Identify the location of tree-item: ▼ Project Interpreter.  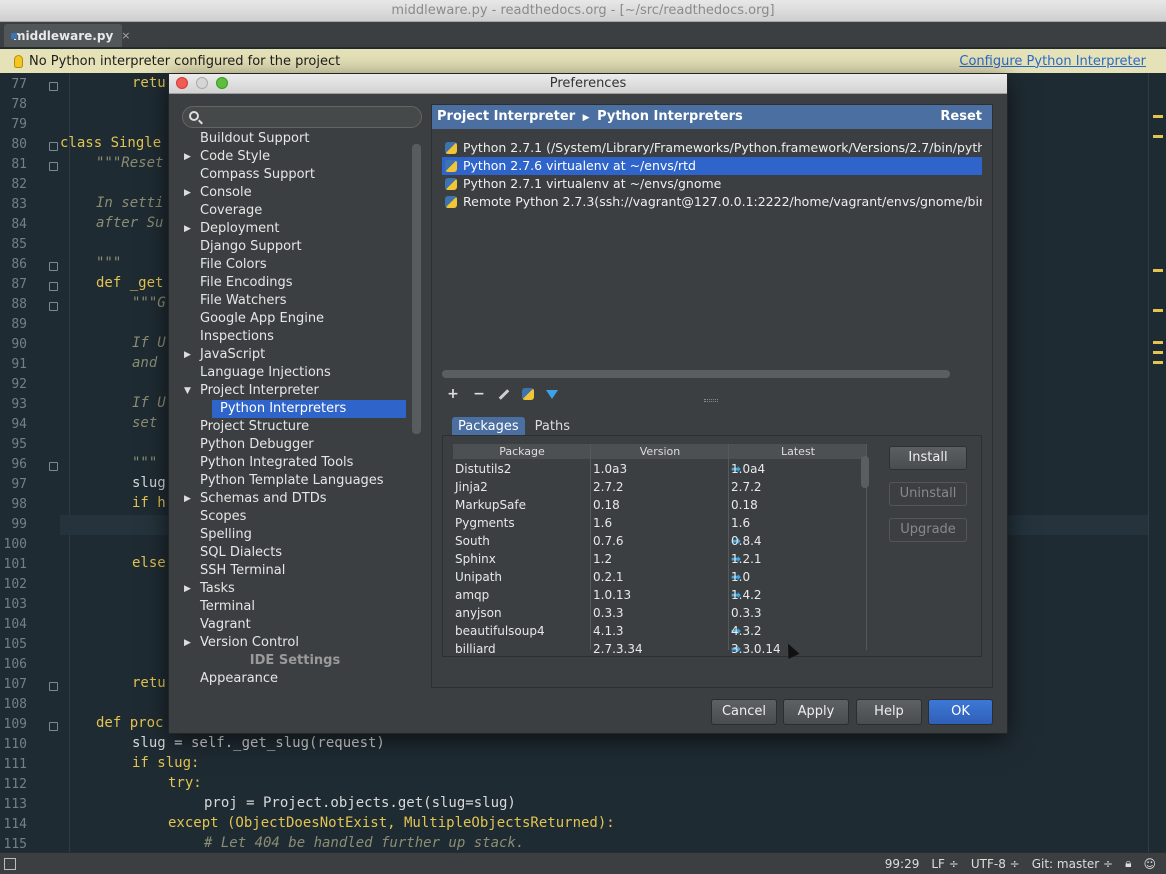
(295, 391).